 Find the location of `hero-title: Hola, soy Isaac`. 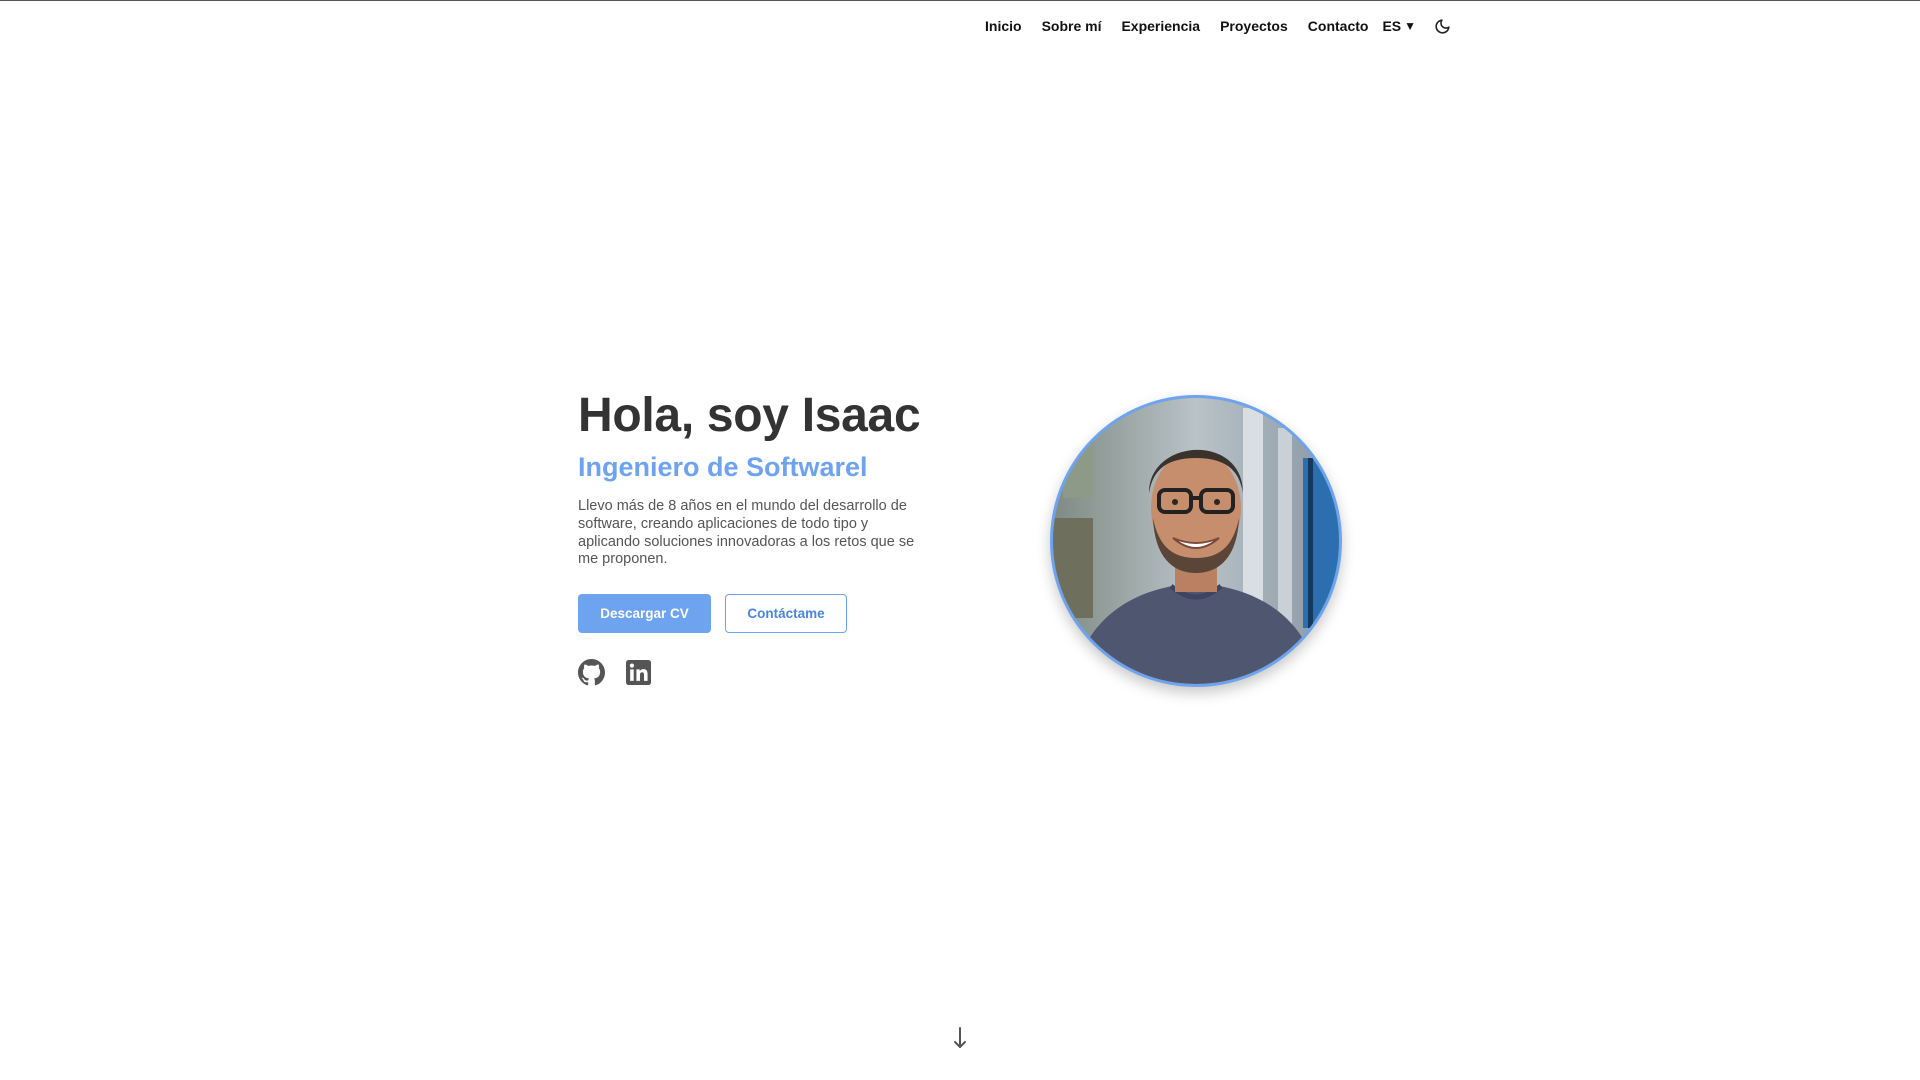

hero-title: Hola, soy Isaac is located at coordinates (749, 415).